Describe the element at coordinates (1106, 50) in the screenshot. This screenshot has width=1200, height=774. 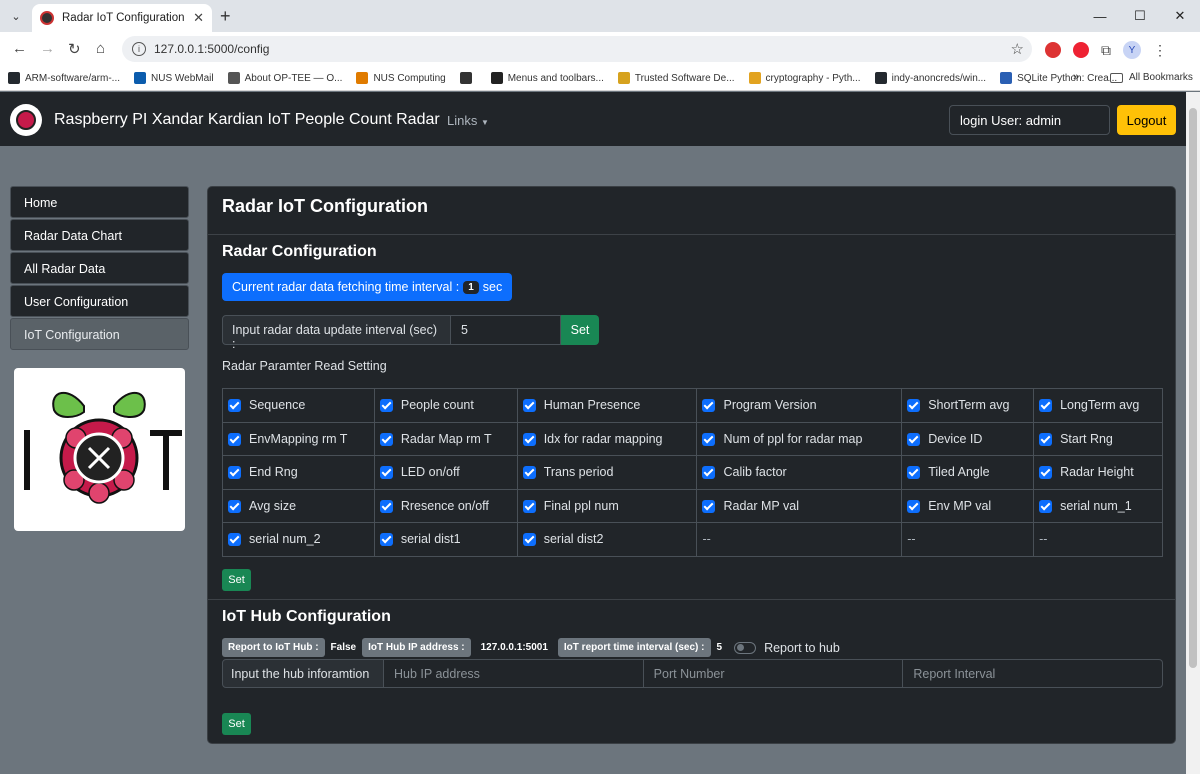
I see `extensions-puzzle-icon: ⧉` at that location.